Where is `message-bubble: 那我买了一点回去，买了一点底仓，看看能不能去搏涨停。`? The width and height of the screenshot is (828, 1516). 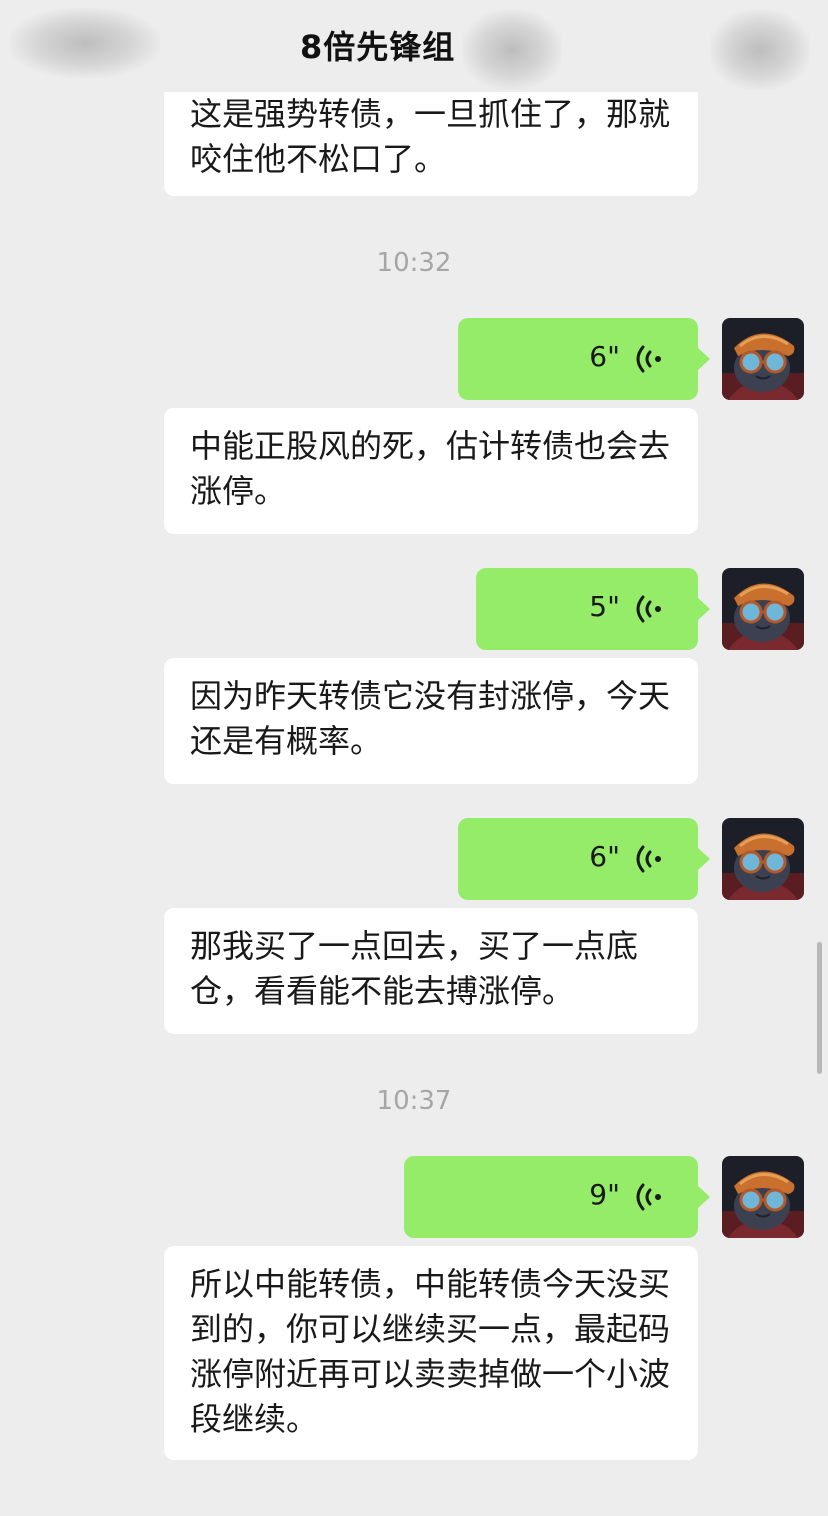 message-bubble: 那我买了一点回去，买了一点底仓，看看能不能去搏涨停。 is located at coordinates (431, 971).